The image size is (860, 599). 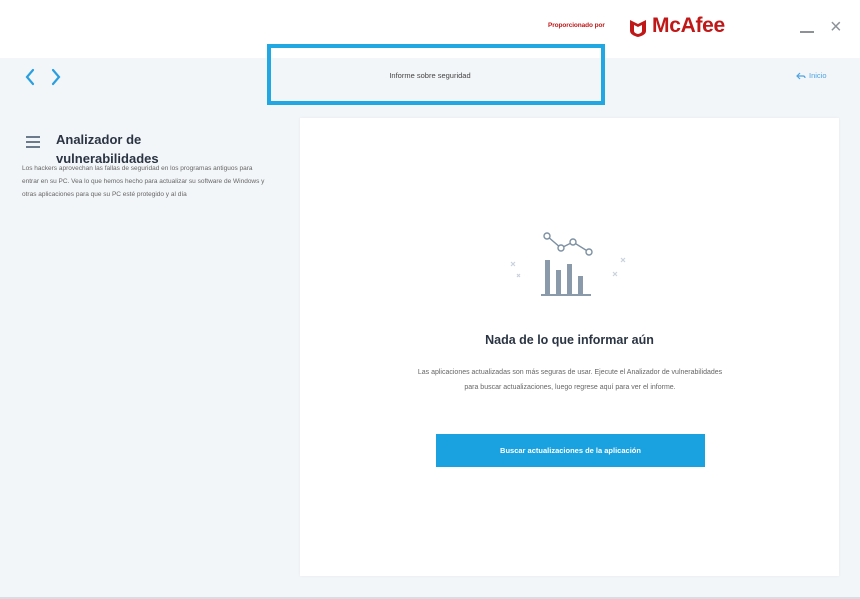 What do you see at coordinates (801, 75) in the screenshot?
I see `return-arrow-icon` at bounding box center [801, 75].